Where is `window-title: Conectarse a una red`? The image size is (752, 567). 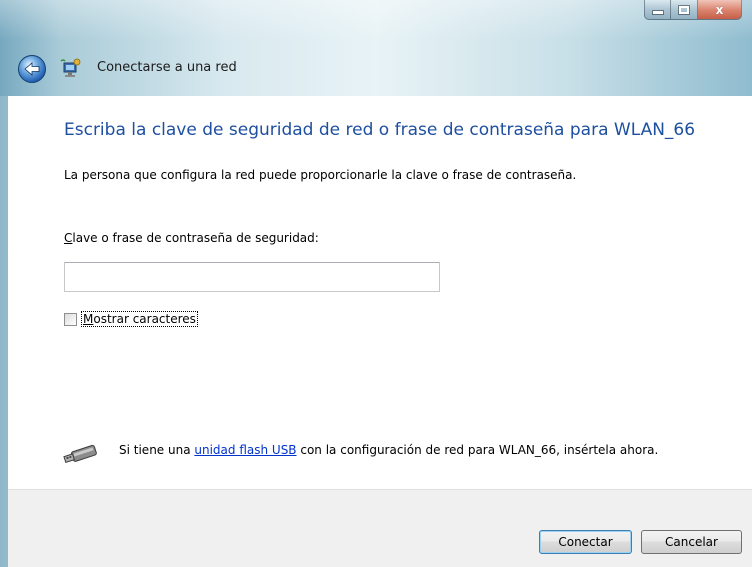 window-title: Conectarse a una red is located at coordinates (167, 67).